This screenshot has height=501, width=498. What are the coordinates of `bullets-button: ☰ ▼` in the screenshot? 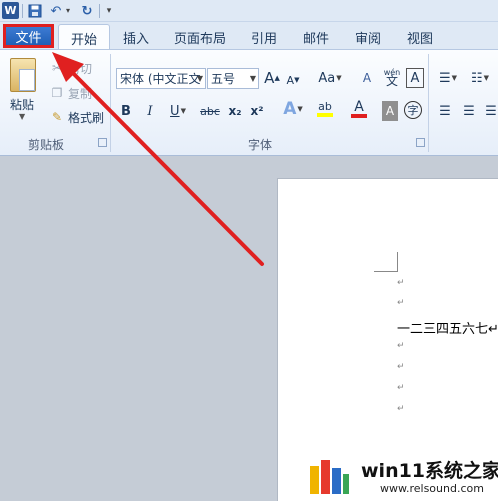 It's located at (448, 78).